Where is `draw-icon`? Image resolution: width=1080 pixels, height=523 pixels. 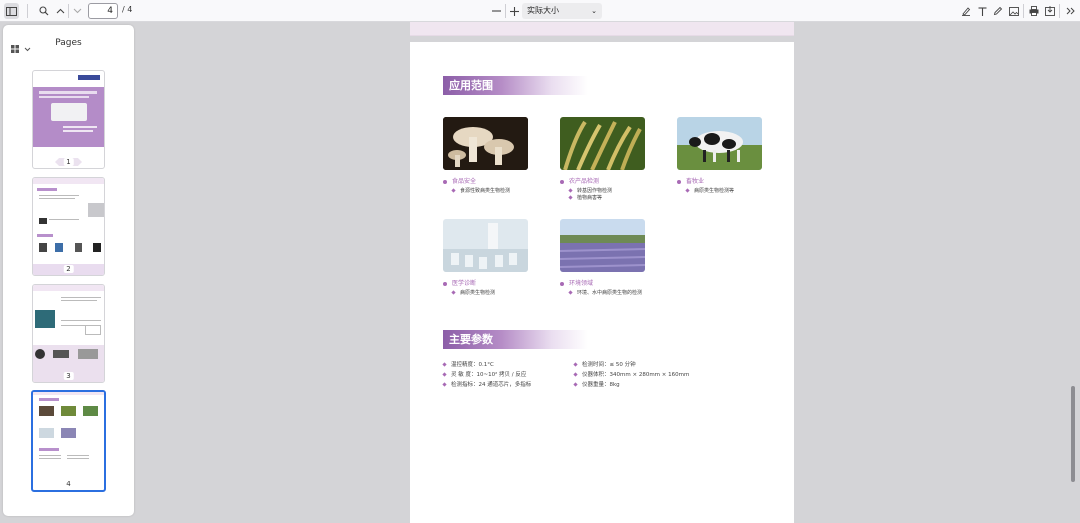
draw-icon is located at coordinates (998, 11).